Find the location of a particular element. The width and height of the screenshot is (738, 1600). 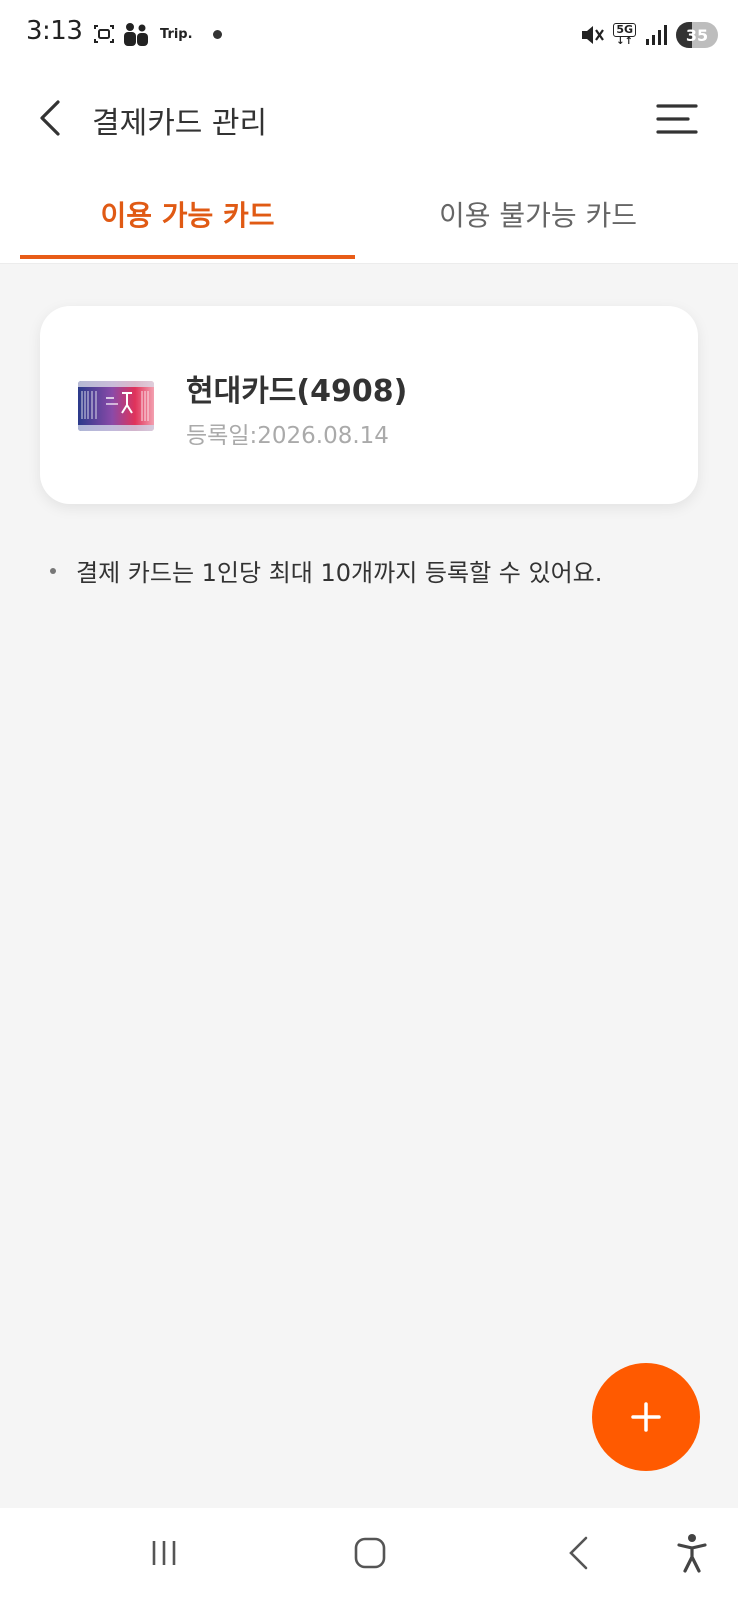

network-5g-icon: 5G ↓↑ is located at coordinates (624, 35).